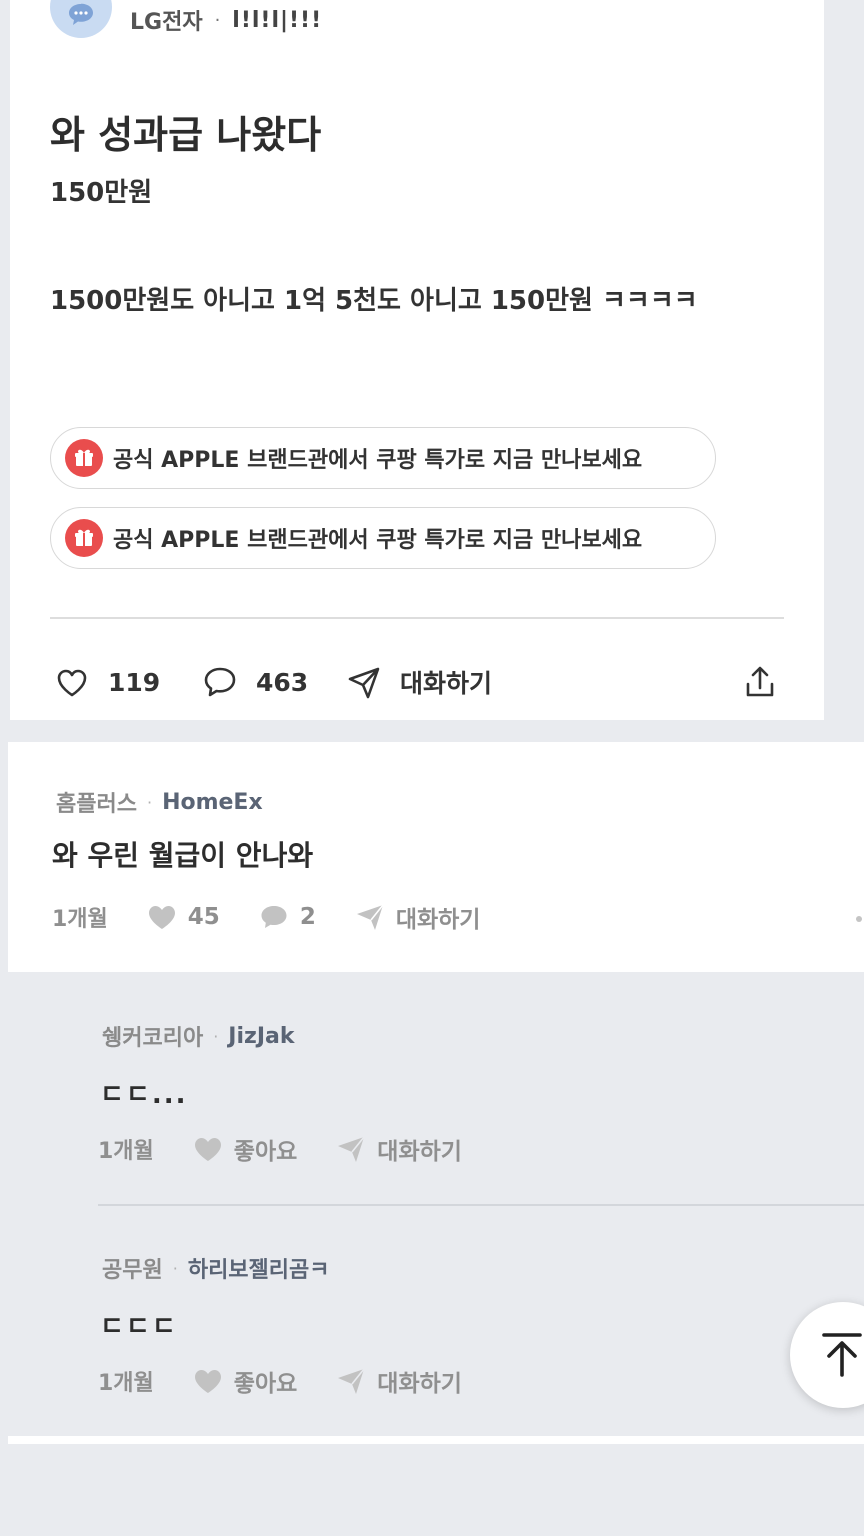  What do you see at coordinates (139, 1327) in the screenshot?
I see `reply-text: ㄷㄷㄷ` at bounding box center [139, 1327].